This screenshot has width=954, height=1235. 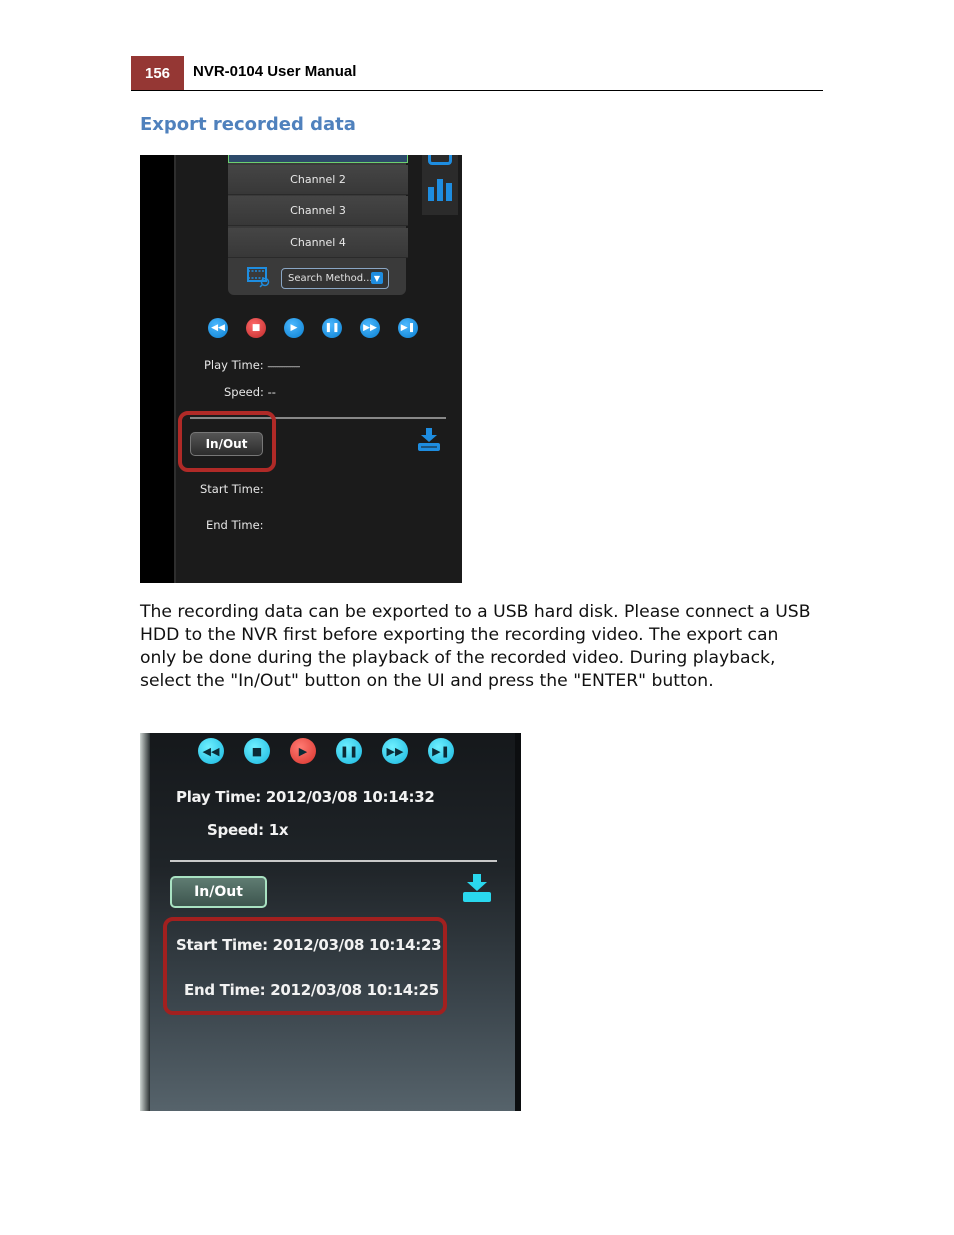 What do you see at coordinates (477, 90) in the screenshot?
I see `header-divider` at bounding box center [477, 90].